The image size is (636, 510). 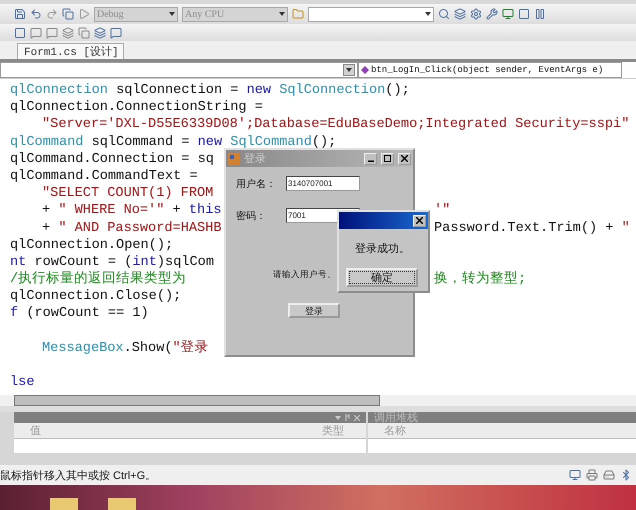 I want to click on code-line: qlConnection.Close();, so click(x=96, y=296).